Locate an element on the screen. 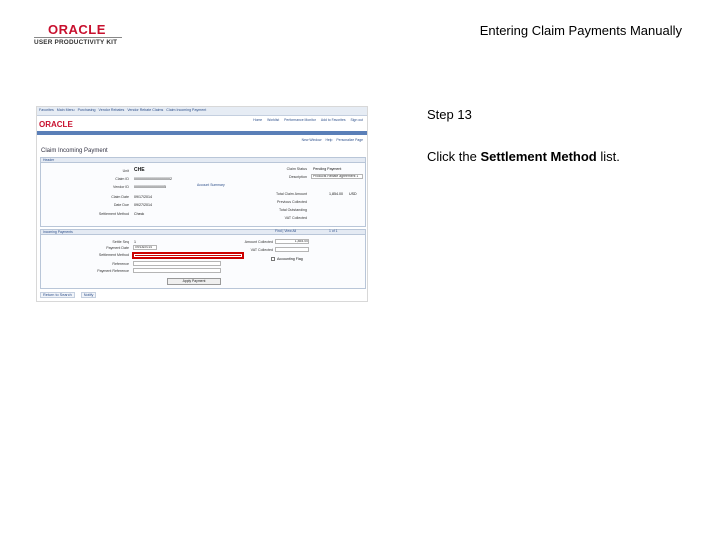  unit-label: Unit is located at coordinates (125, 171).